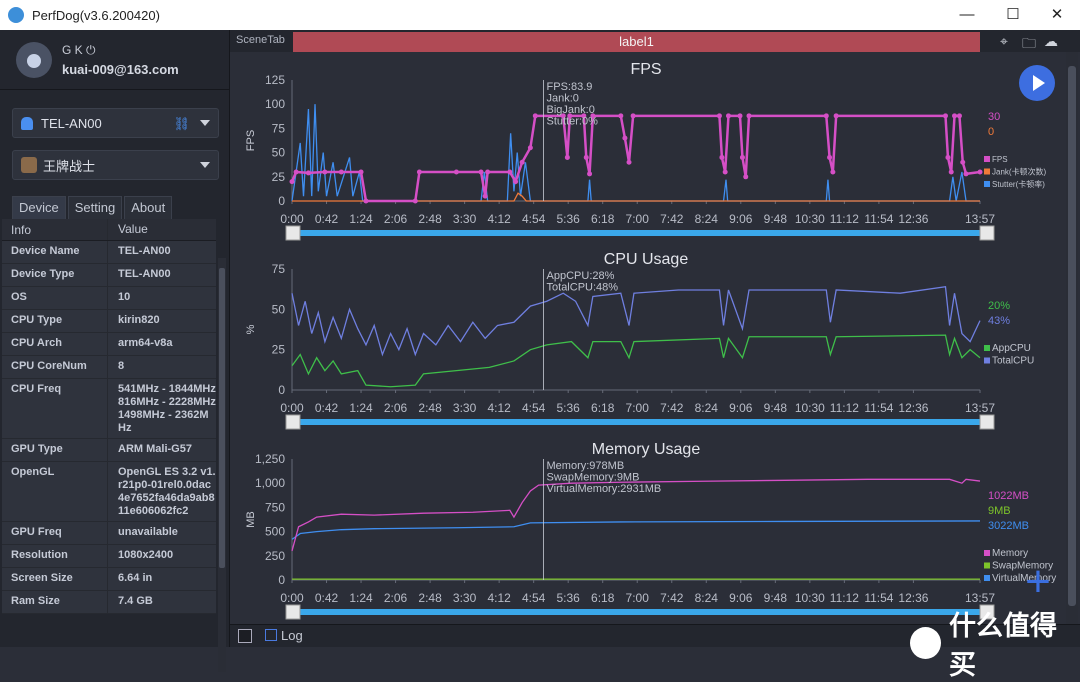 This screenshot has height=682, width=1080. What do you see at coordinates (991, 132) in the screenshot?
I see `current-value: 0` at bounding box center [991, 132].